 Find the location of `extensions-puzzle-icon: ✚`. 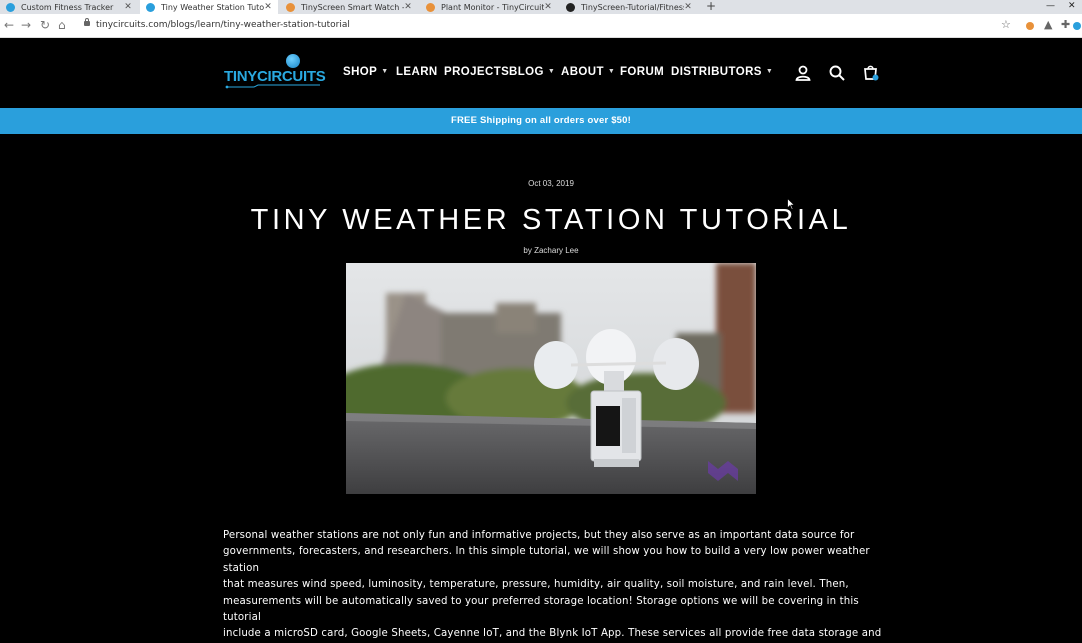

extensions-puzzle-icon: ✚ is located at coordinates (1065, 25).